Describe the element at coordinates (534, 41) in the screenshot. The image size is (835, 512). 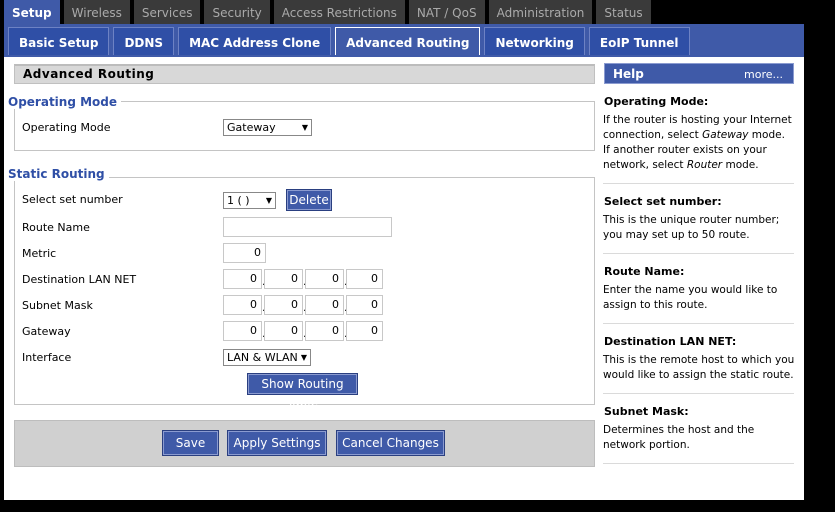
I see `subtab-networking: Networking` at that location.